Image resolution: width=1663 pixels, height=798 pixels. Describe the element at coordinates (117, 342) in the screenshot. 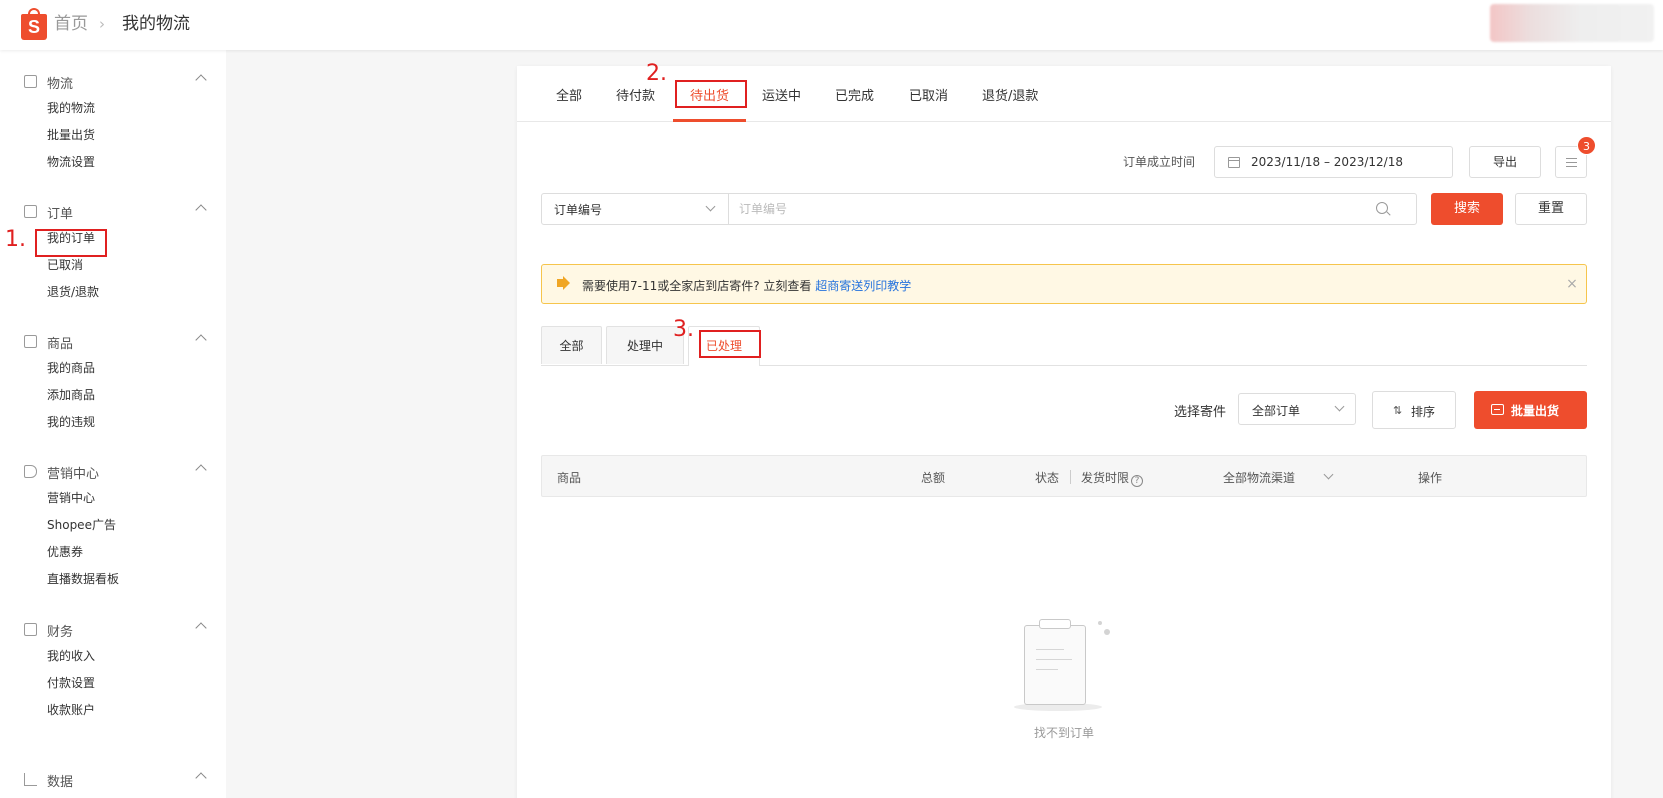

I see `sidebar-section-header: 商品` at that location.